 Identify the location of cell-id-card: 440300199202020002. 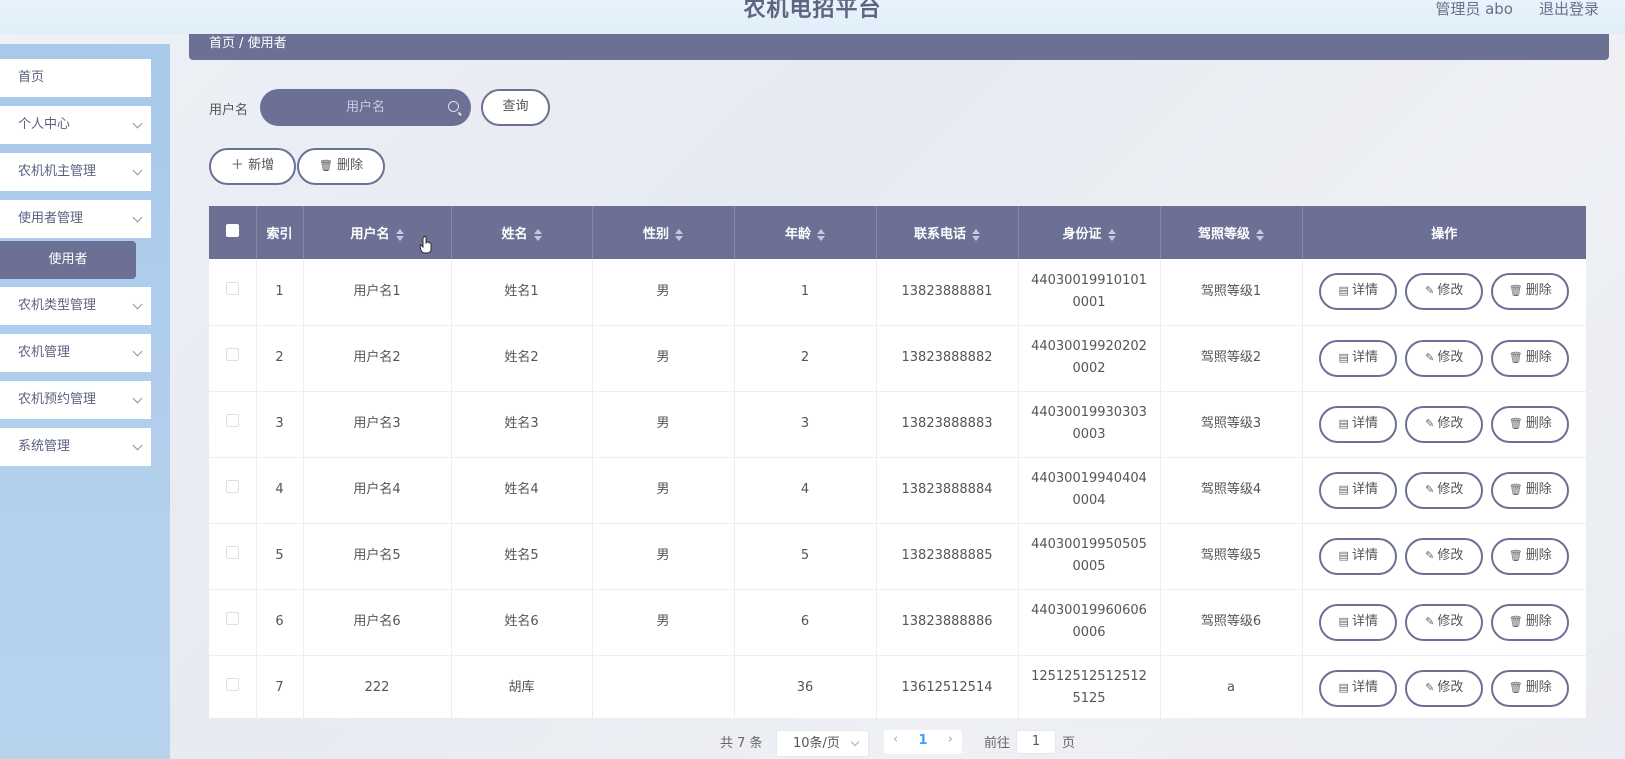
(1089, 358).